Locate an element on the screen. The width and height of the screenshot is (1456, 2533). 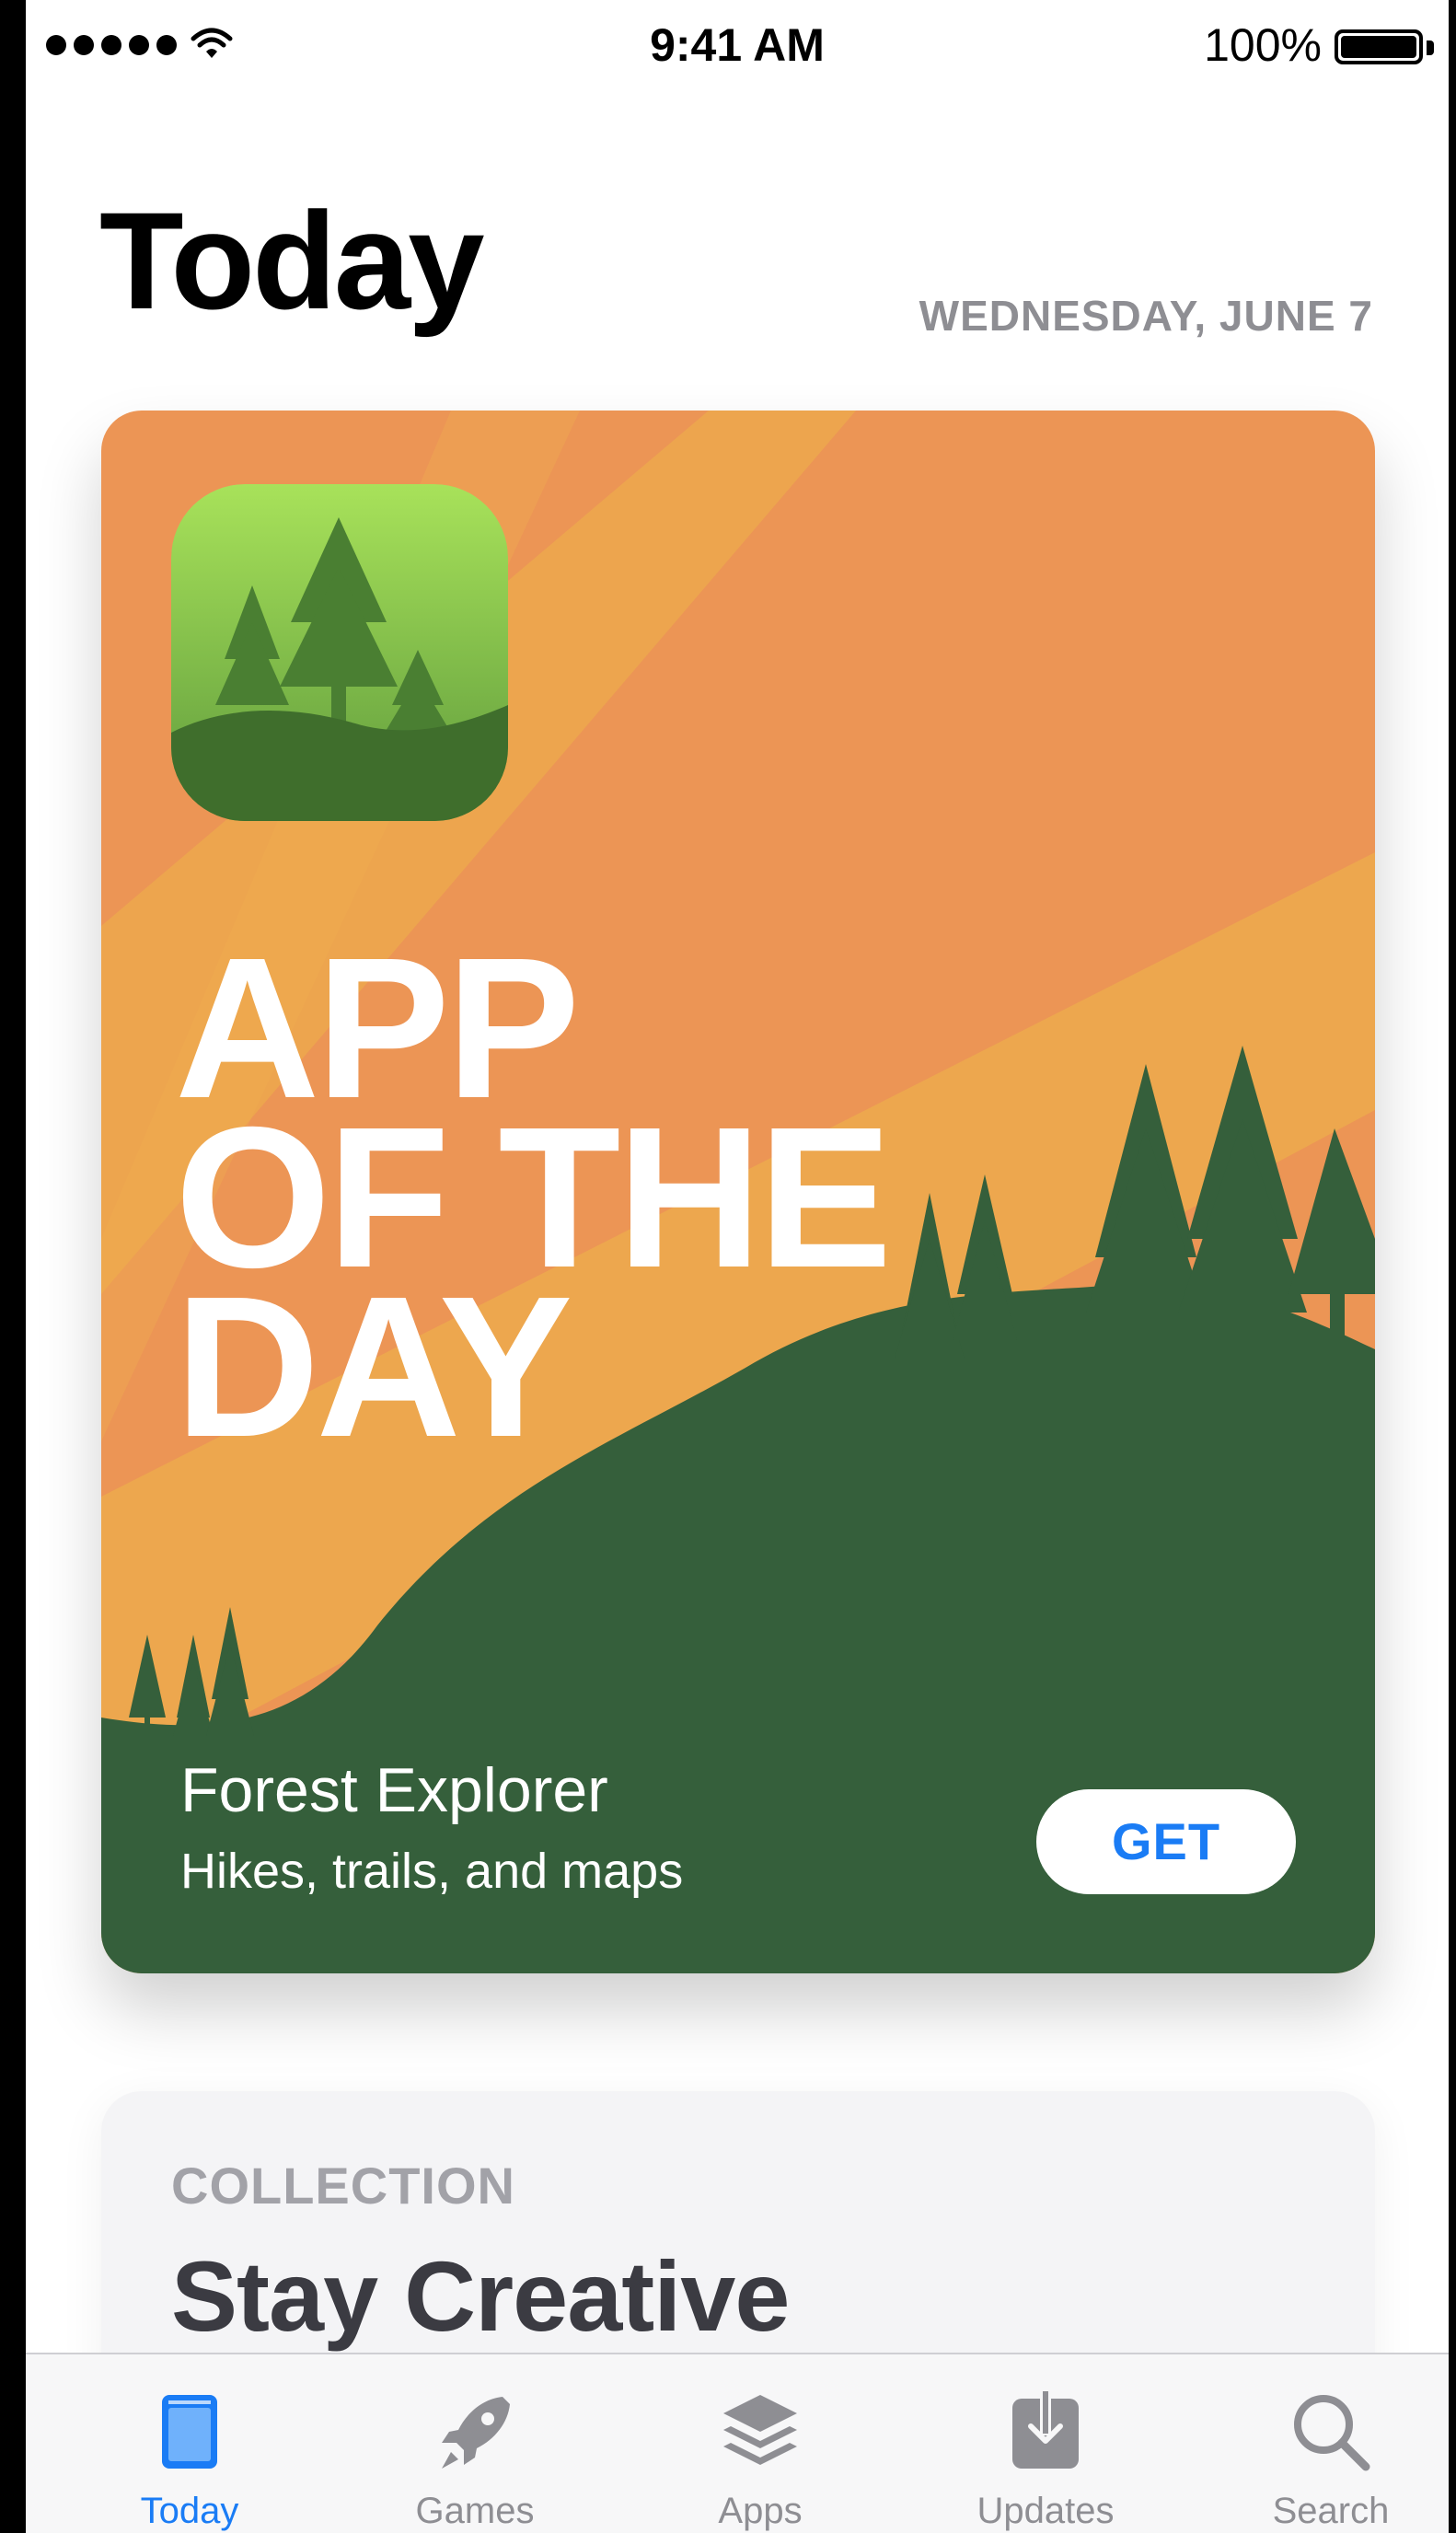
tab-apps: Apps is located at coordinates (760, 2443).